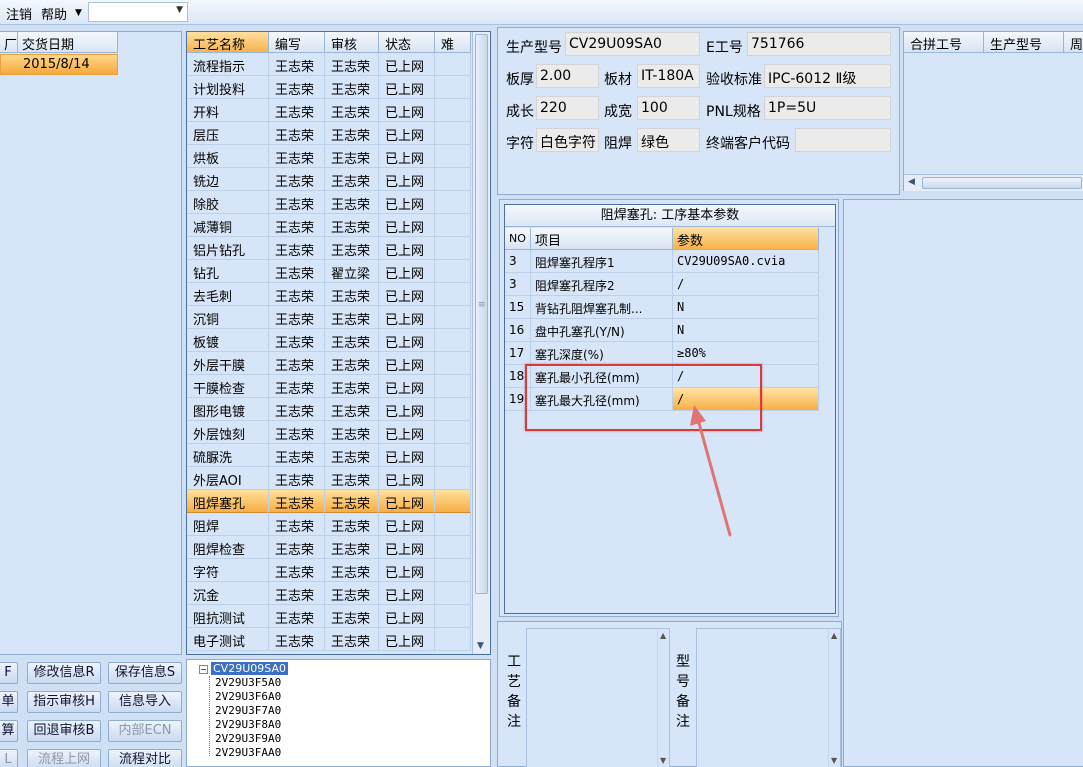 This screenshot has width=1083, height=767. Describe the element at coordinates (668, 140) in the screenshot. I see `solder-mask-field: 绿色` at that location.